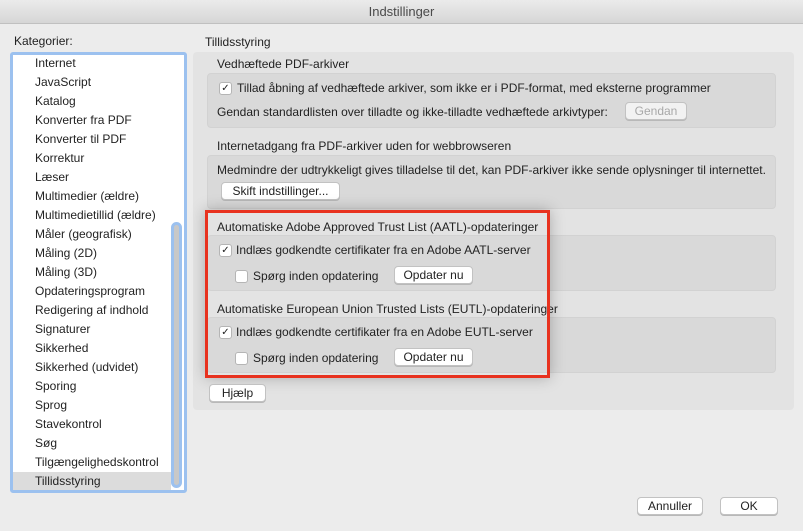 The image size is (803, 531). I want to click on sidebar-item: Konverter fra PDF, so click(83, 120).